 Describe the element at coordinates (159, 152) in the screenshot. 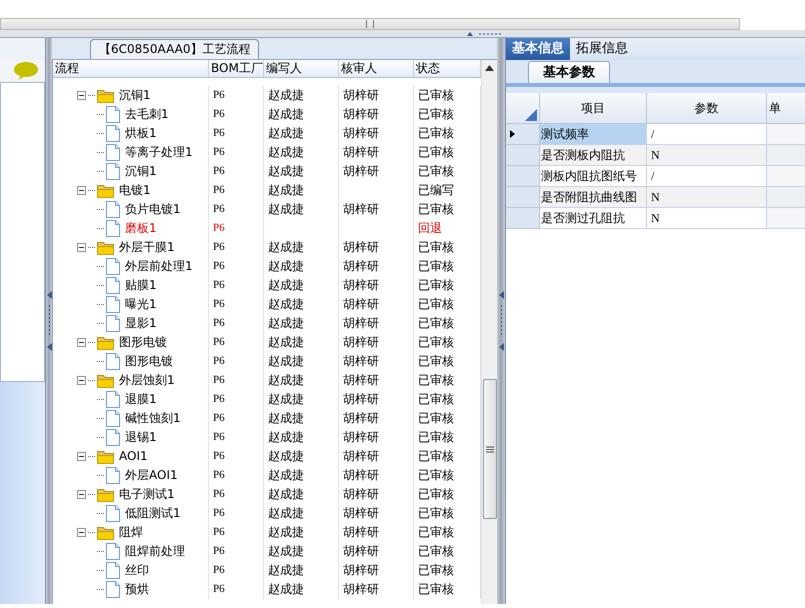

I see `tree-node-label: 等离子处理1` at that location.